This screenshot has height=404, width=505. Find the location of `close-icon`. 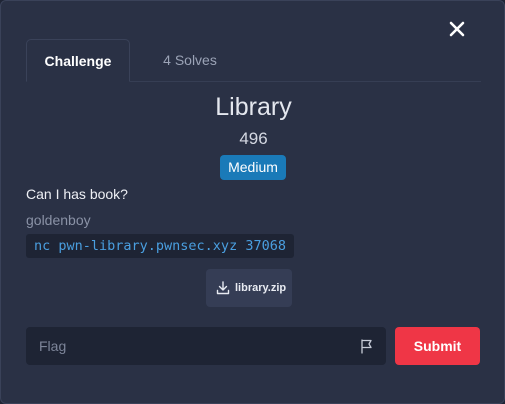

close-icon is located at coordinates (457, 29).